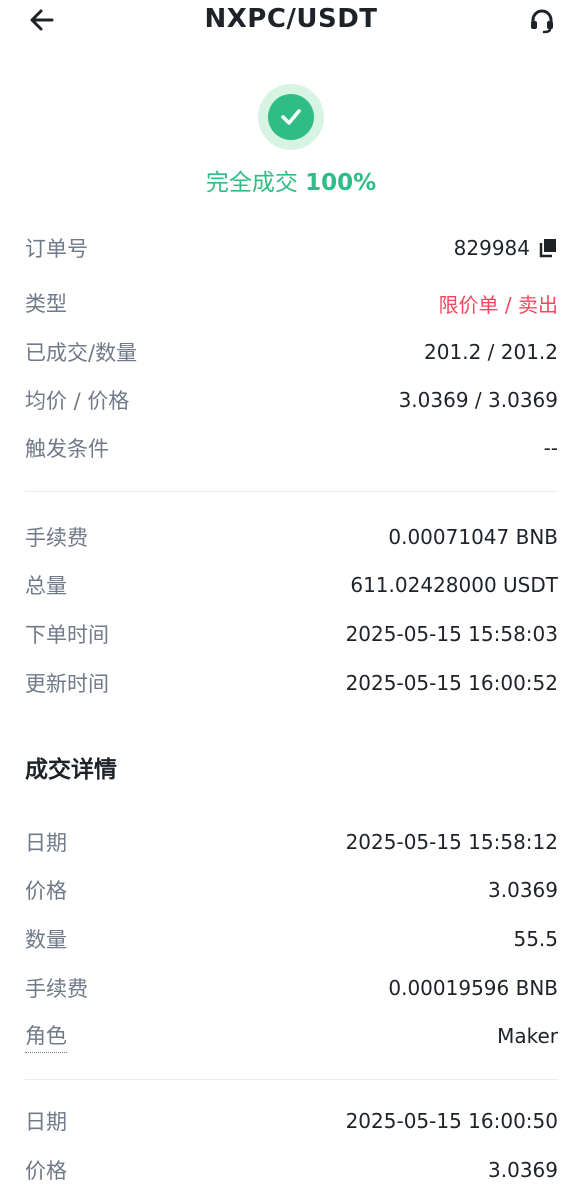 The height and width of the screenshot is (1200, 582). I want to click on divider, so click(291, 491).